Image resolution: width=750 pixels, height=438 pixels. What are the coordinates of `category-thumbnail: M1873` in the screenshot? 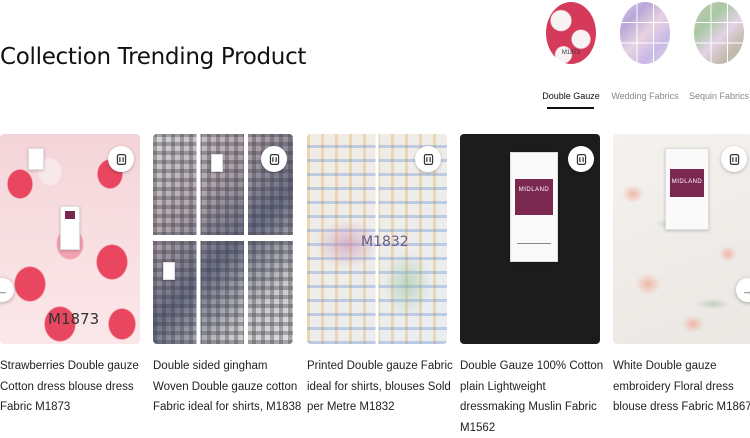 It's located at (571, 33).